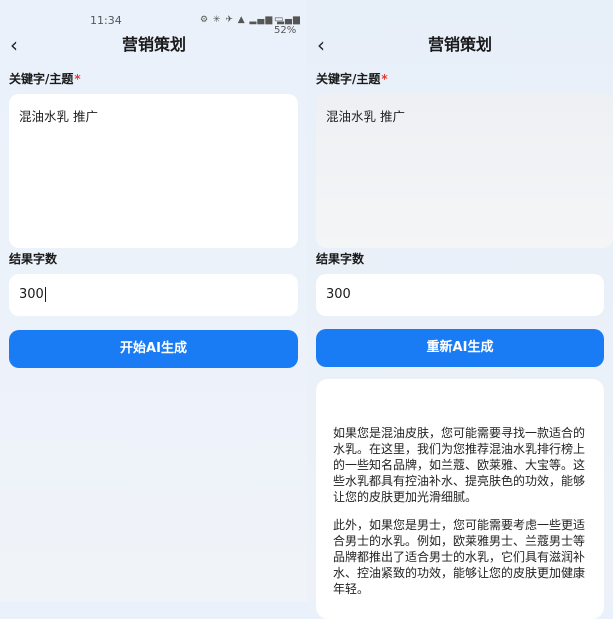 The width and height of the screenshot is (613, 619). Describe the element at coordinates (285, 25) in the screenshot. I see `battery-indicator: ▭ 52%` at that location.